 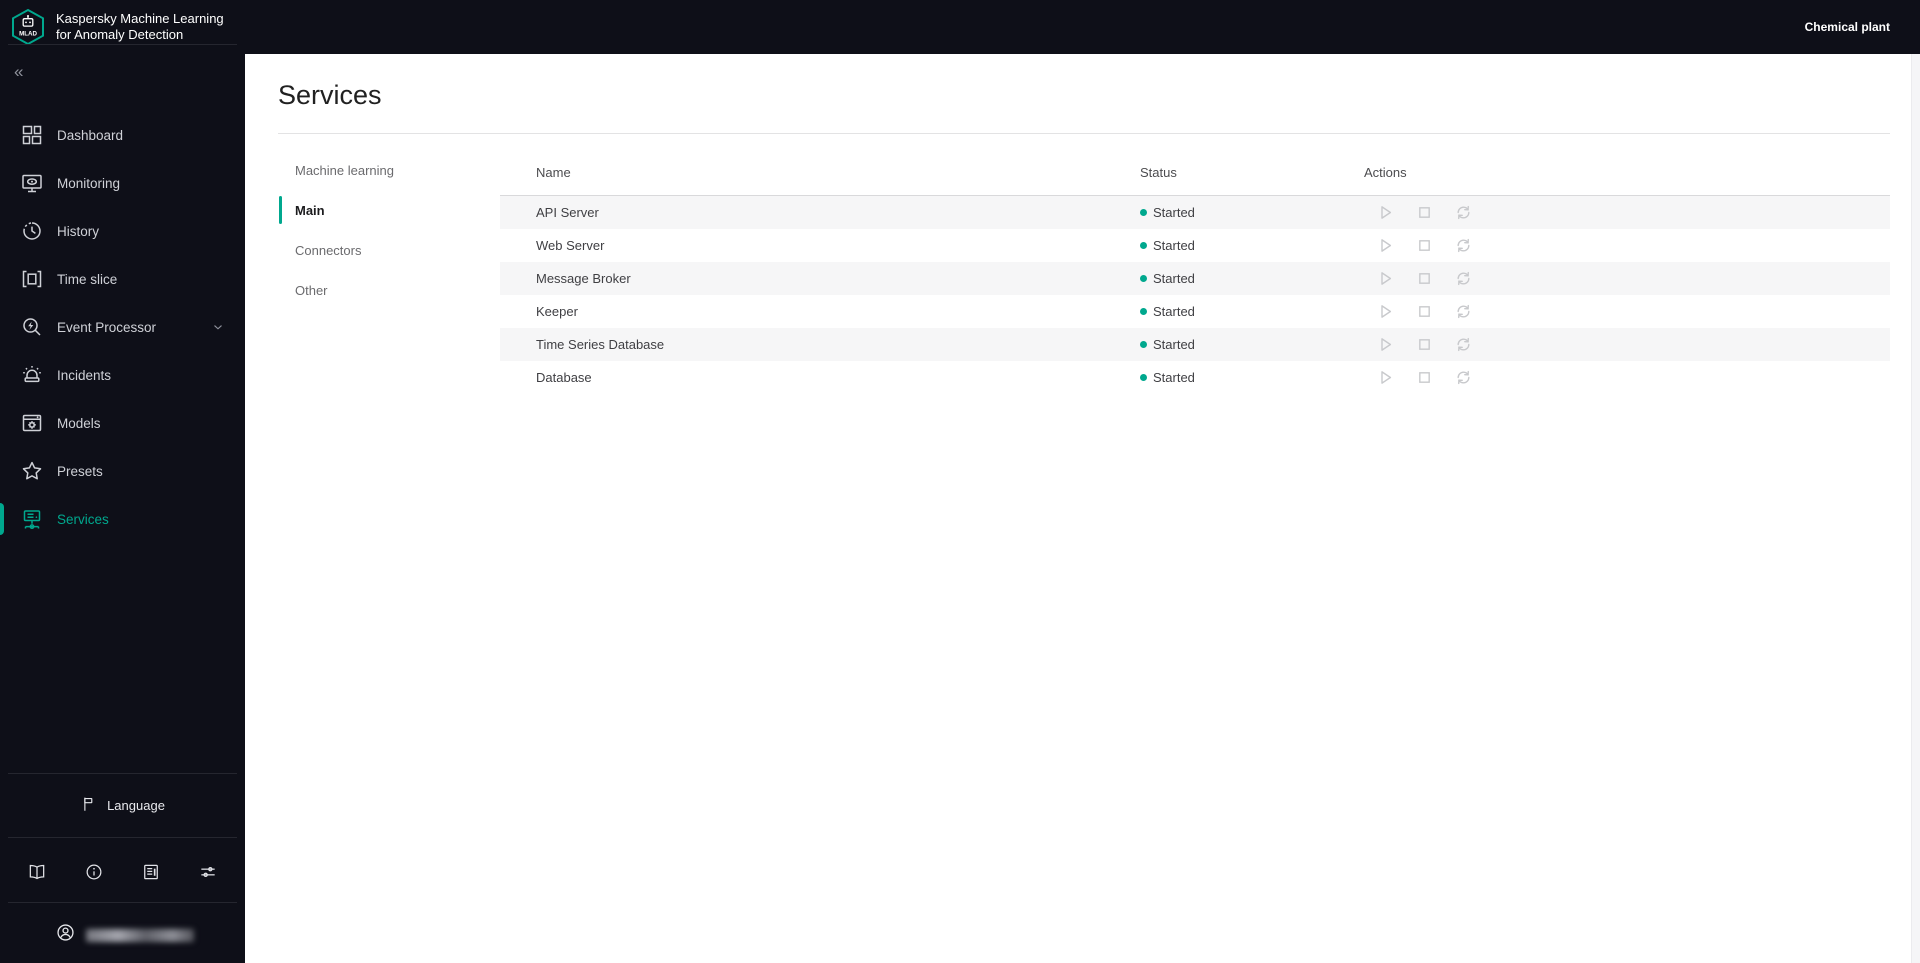 I want to click on language-button: Language, so click(x=122, y=805).